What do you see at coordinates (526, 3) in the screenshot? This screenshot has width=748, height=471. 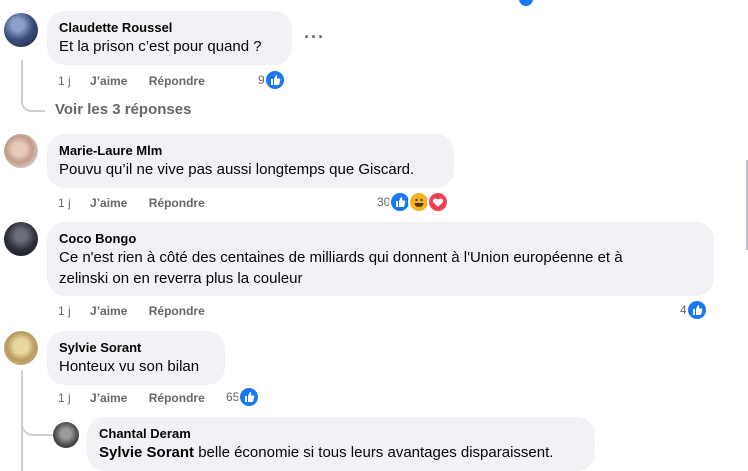 I see `previous-reaction-icon` at bounding box center [526, 3].